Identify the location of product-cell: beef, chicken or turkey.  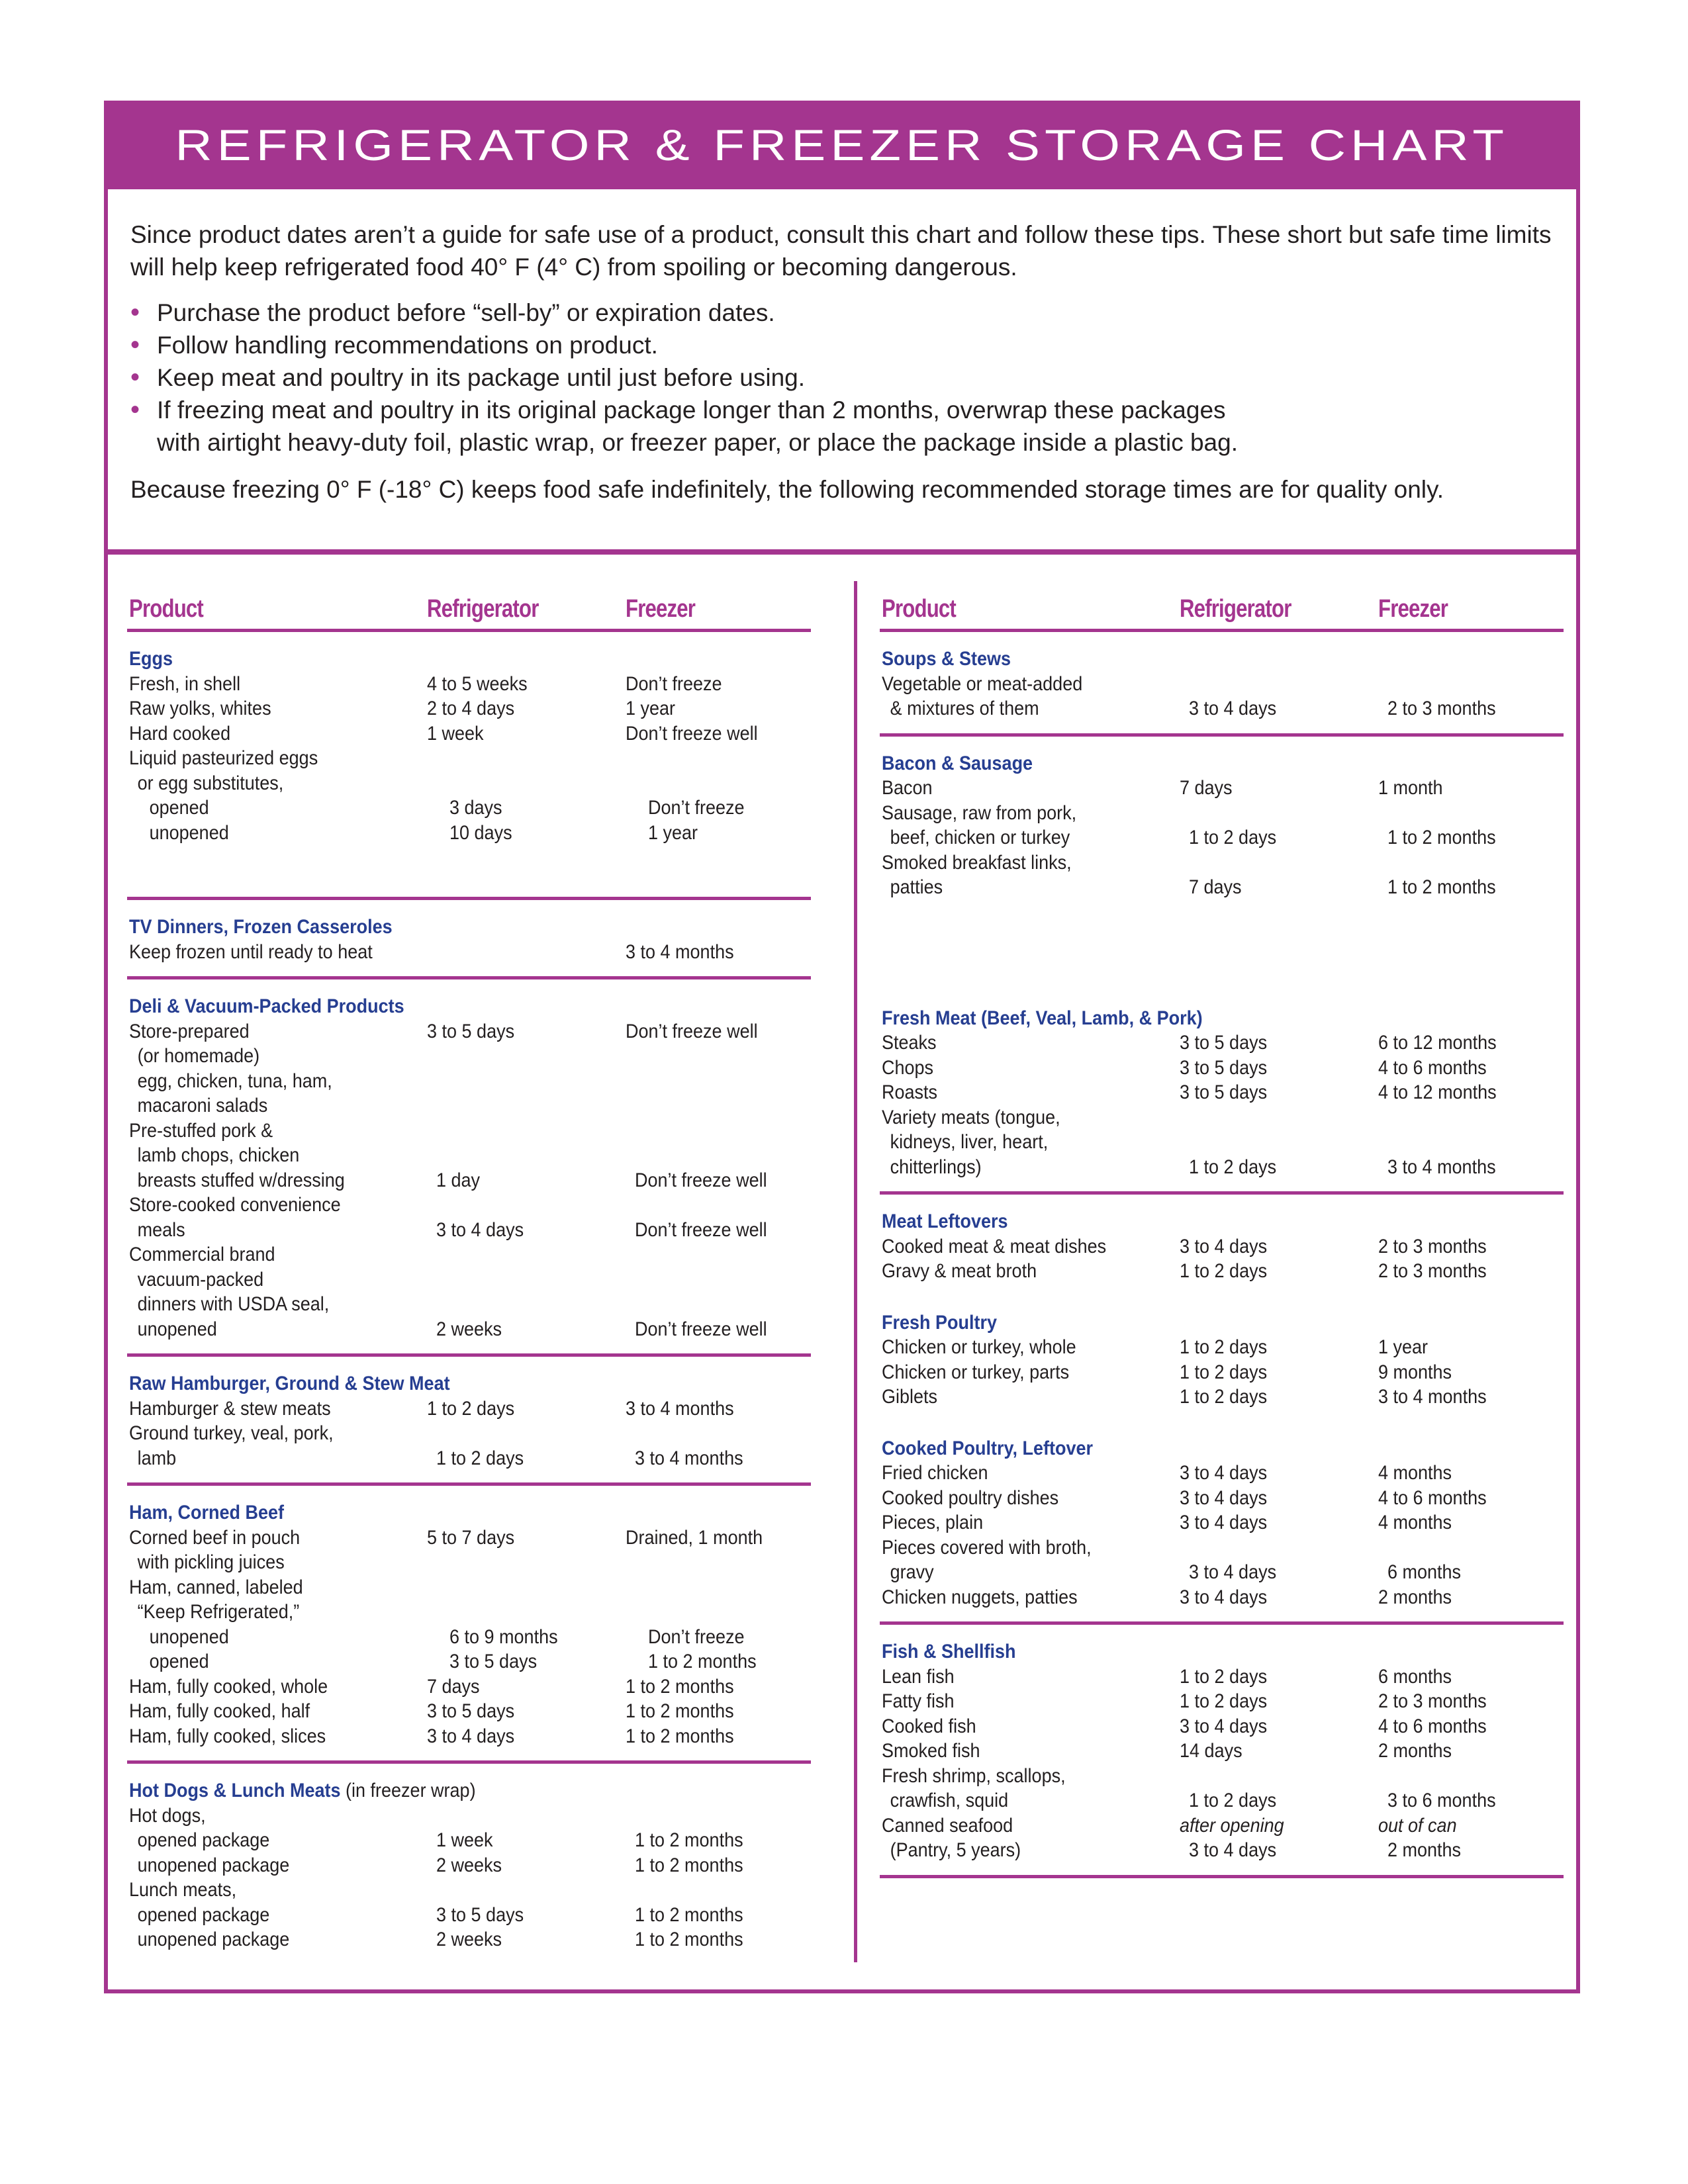
(980, 837).